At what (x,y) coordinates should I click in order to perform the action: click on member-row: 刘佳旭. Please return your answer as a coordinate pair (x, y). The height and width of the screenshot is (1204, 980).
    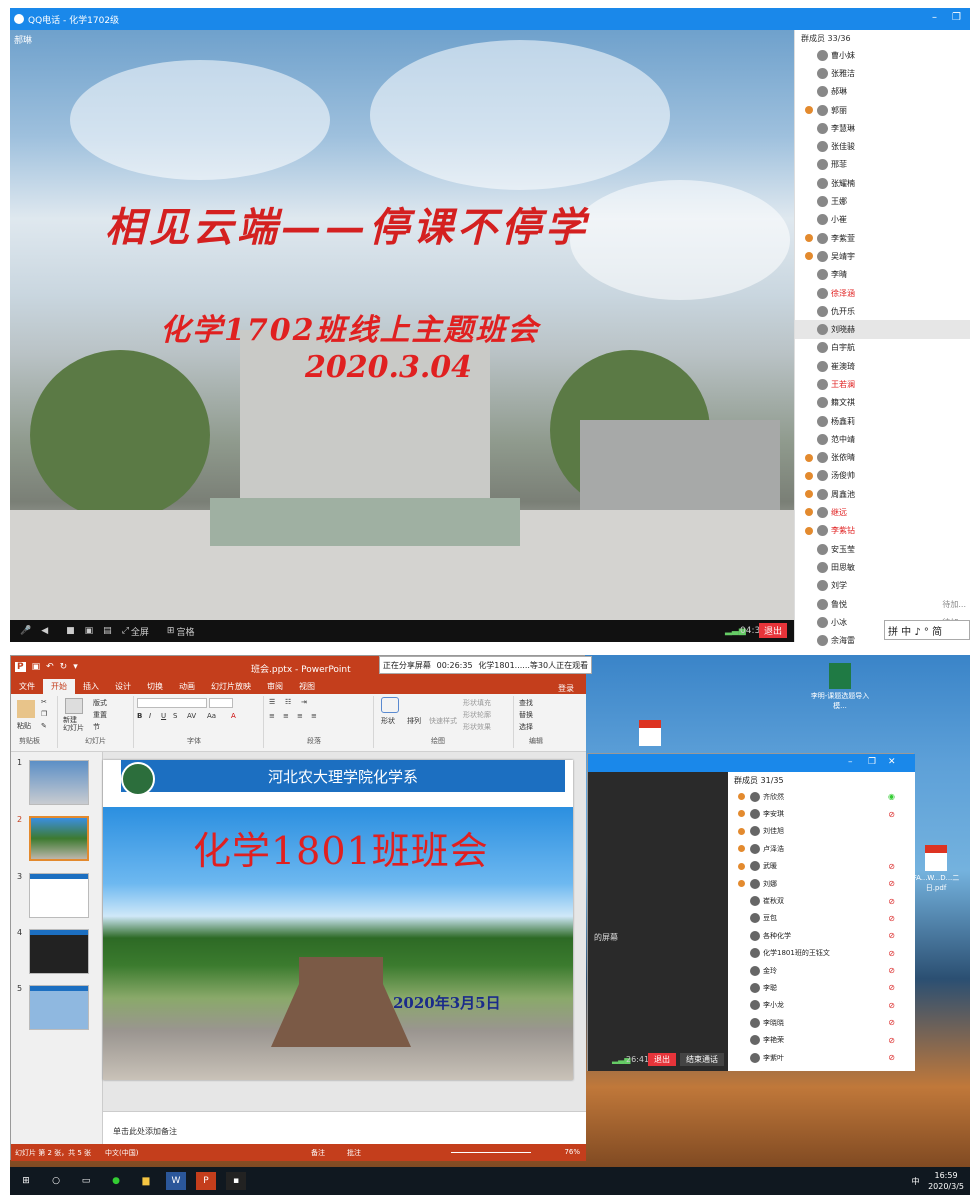
    Looking at the image, I should click on (821, 831).